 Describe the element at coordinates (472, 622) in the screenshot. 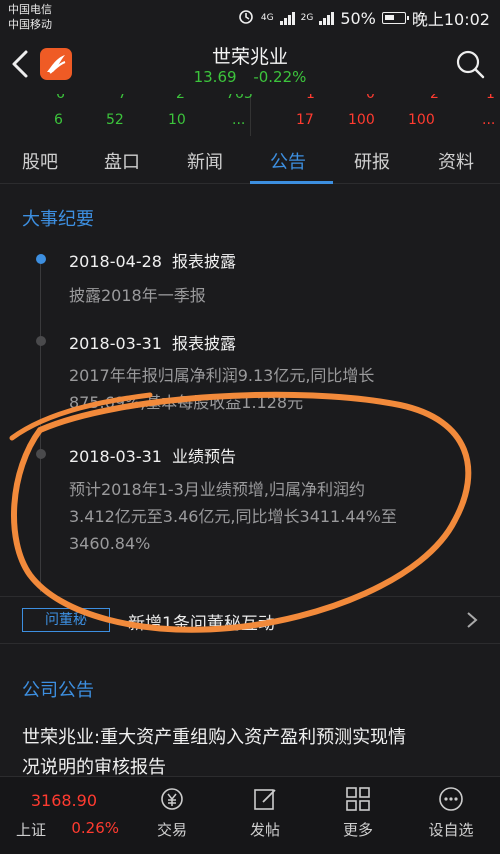

I see `chevron-right-icon` at that location.